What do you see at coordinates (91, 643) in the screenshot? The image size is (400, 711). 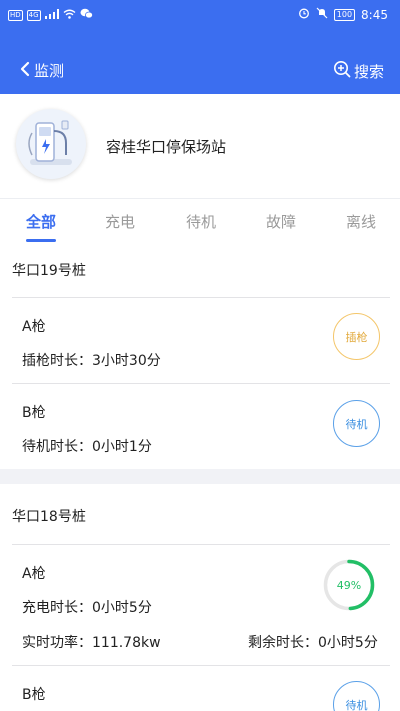 I see `realtime-power: 实时功率：111.78kw` at bounding box center [91, 643].